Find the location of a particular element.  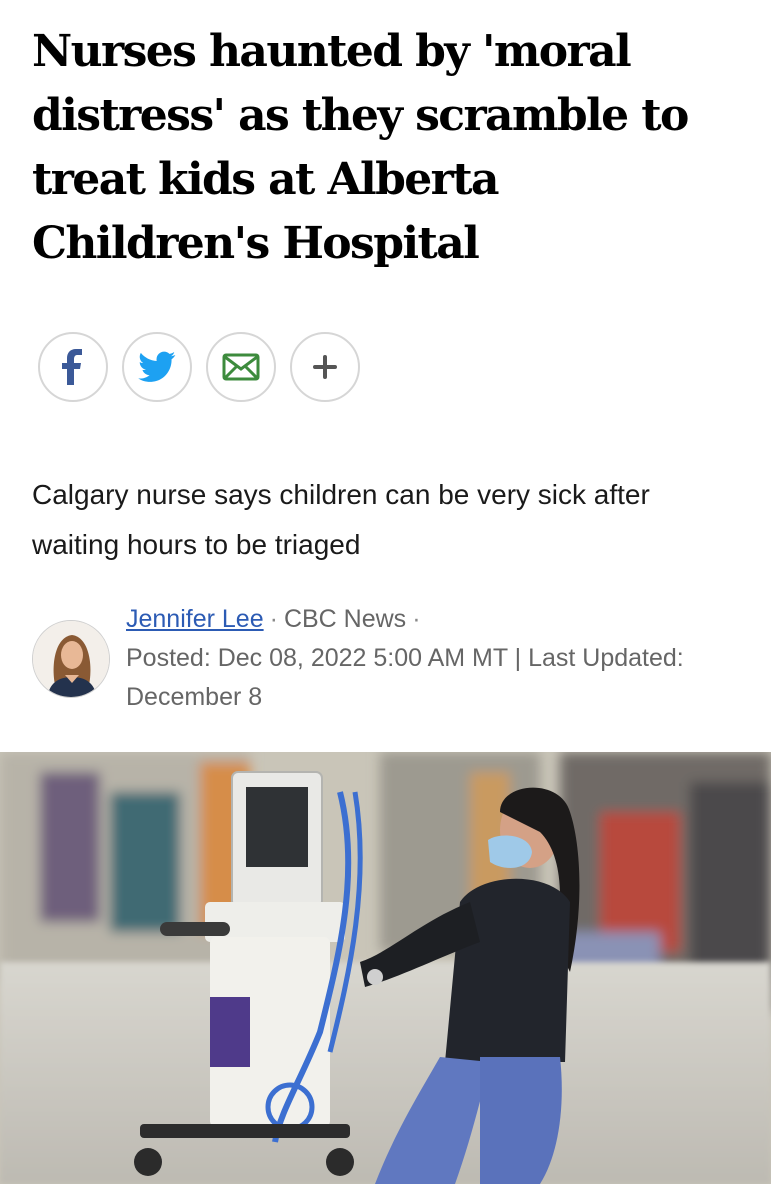

share-email-button is located at coordinates (241, 367).